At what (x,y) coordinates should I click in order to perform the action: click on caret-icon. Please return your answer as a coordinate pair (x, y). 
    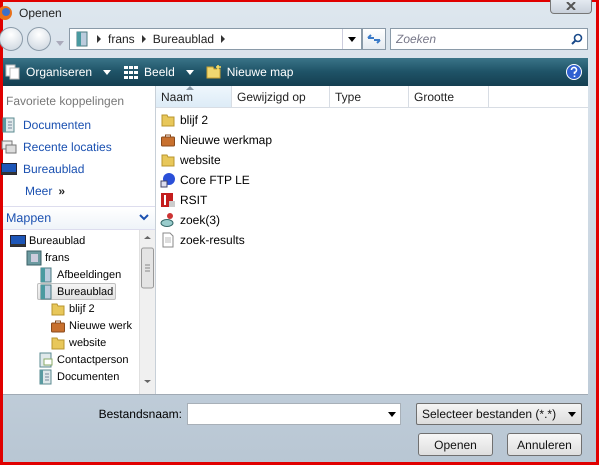
    Looking at the image, I should click on (60, 43).